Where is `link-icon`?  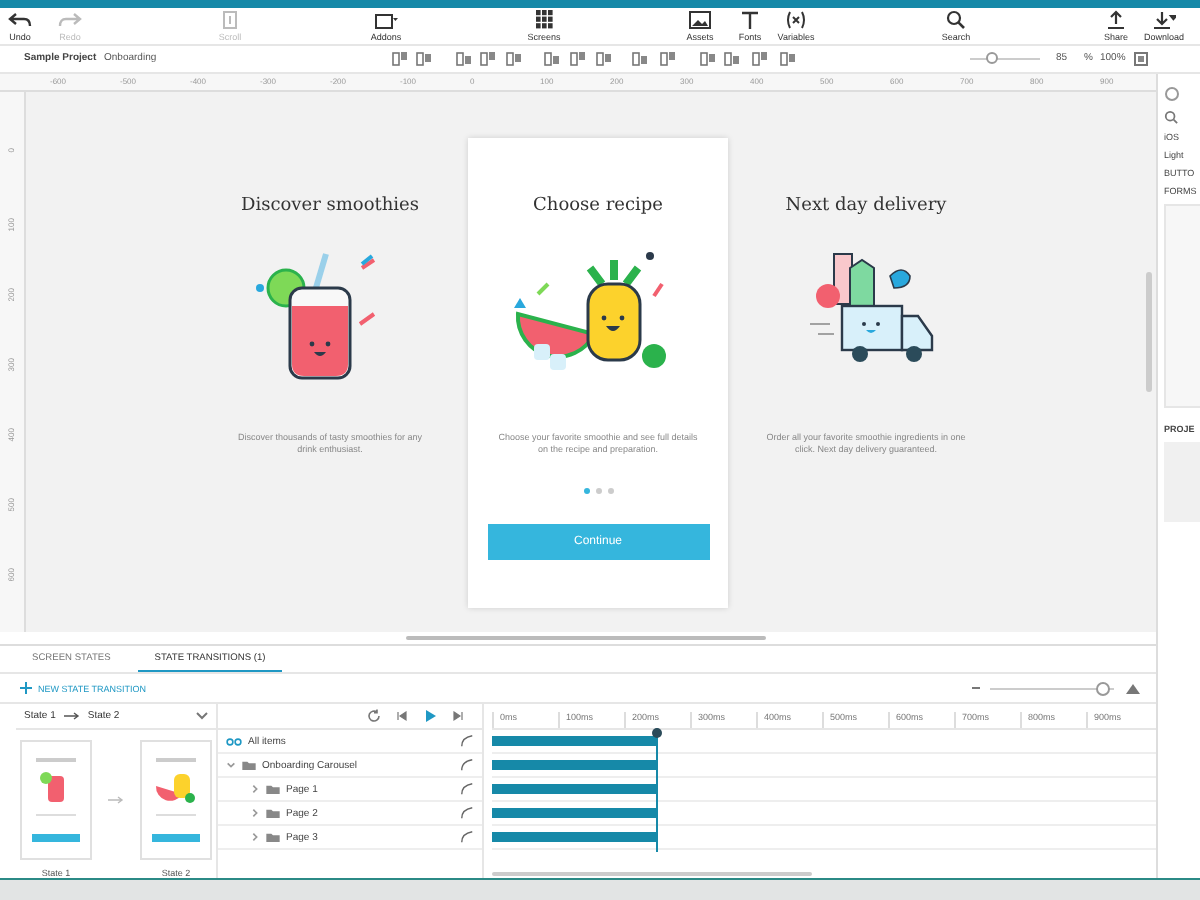 link-icon is located at coordinates (234, 741).